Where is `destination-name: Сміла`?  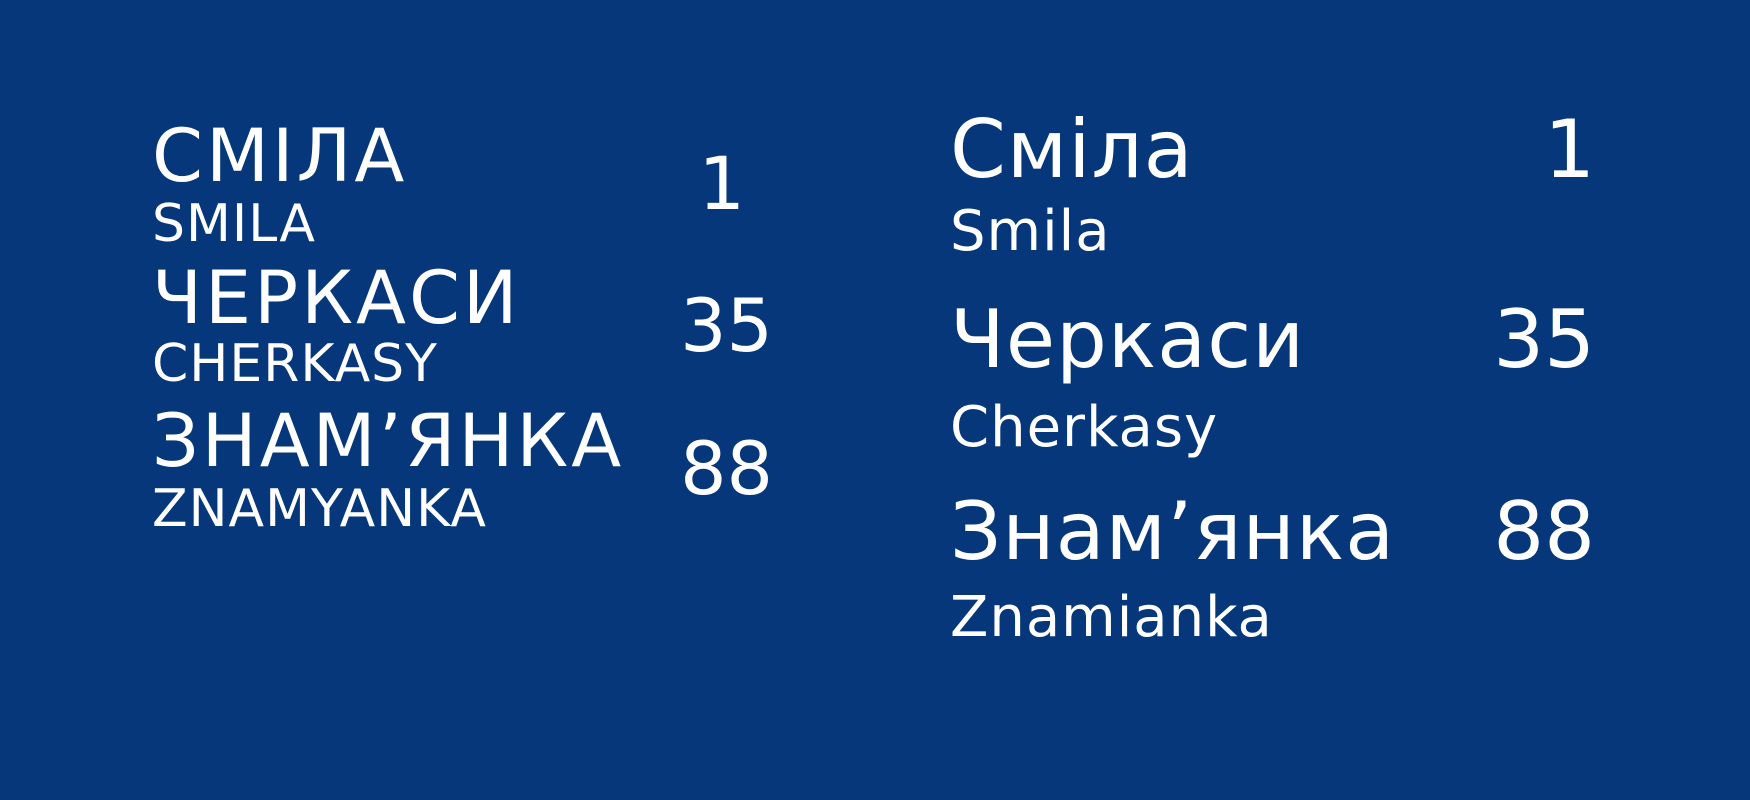
destination-name: Сміла is located at coordinates (1072, 149).